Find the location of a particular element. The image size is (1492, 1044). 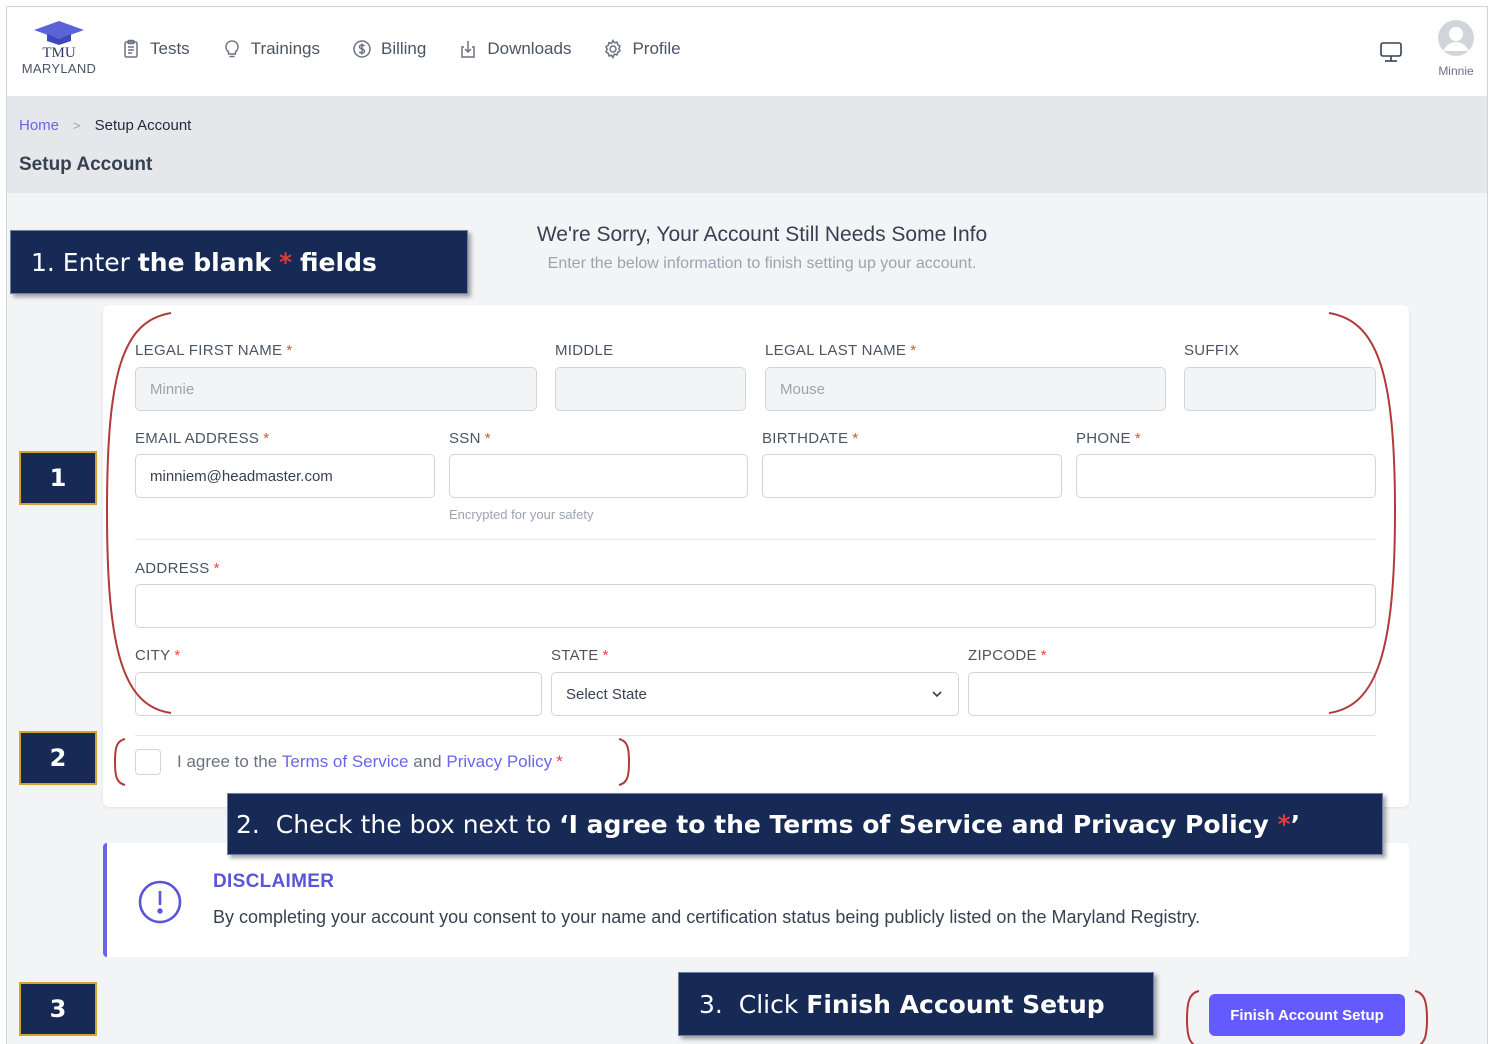

gear-icon is located at coordinates (613, 49).